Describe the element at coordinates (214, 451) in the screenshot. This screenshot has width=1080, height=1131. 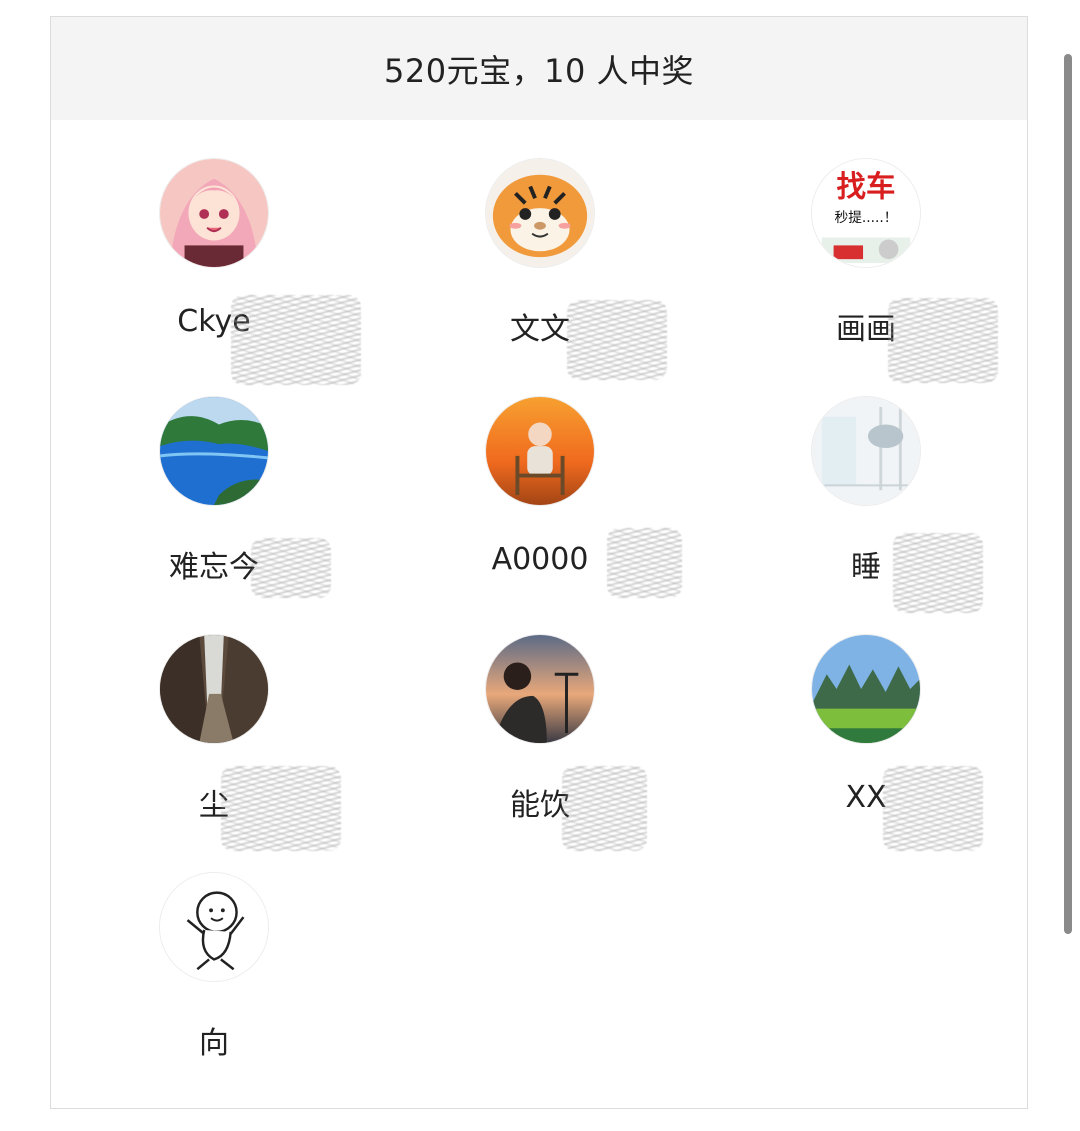
I see `seaside-avatar` at that location.